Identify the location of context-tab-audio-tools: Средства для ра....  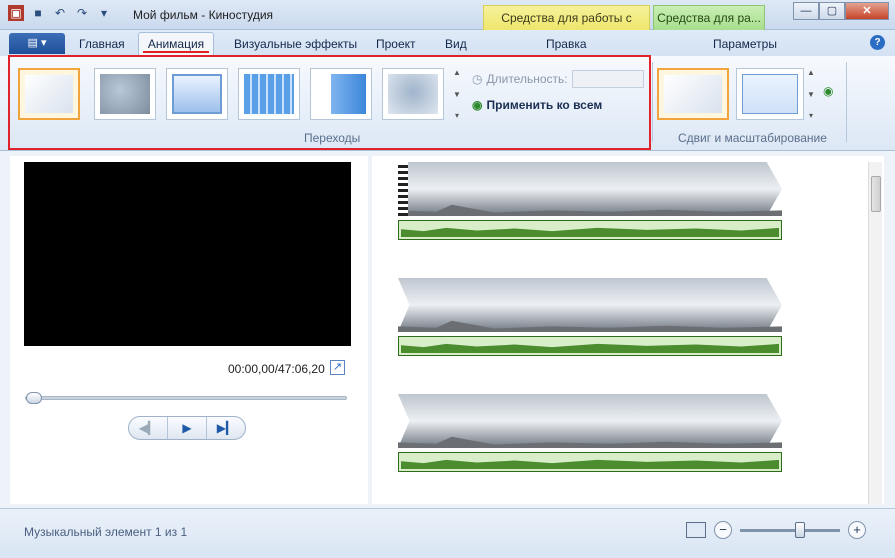
(709, 18).